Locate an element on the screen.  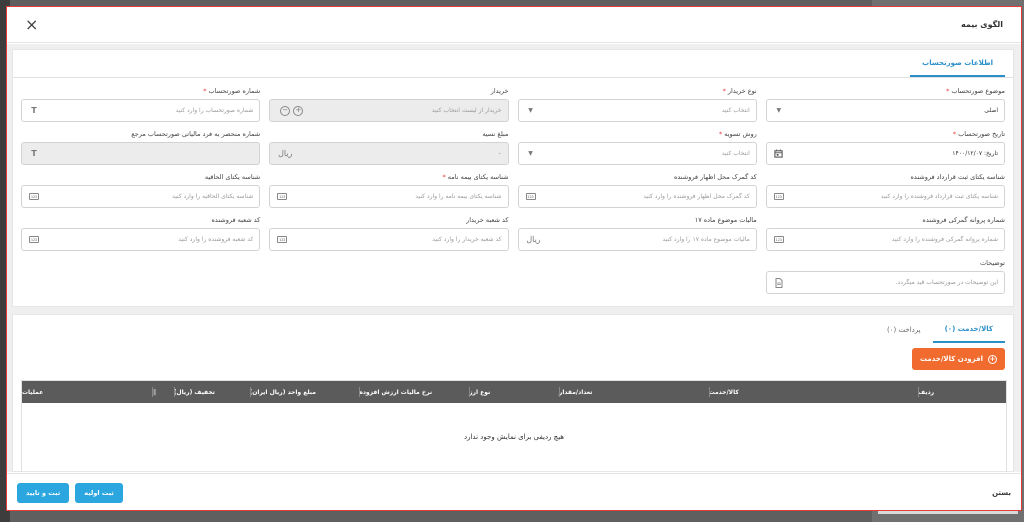
buyer-branch-code-input: کد شعبه خریدار را وارد کنید 123 is located at coordinates (389, 239).